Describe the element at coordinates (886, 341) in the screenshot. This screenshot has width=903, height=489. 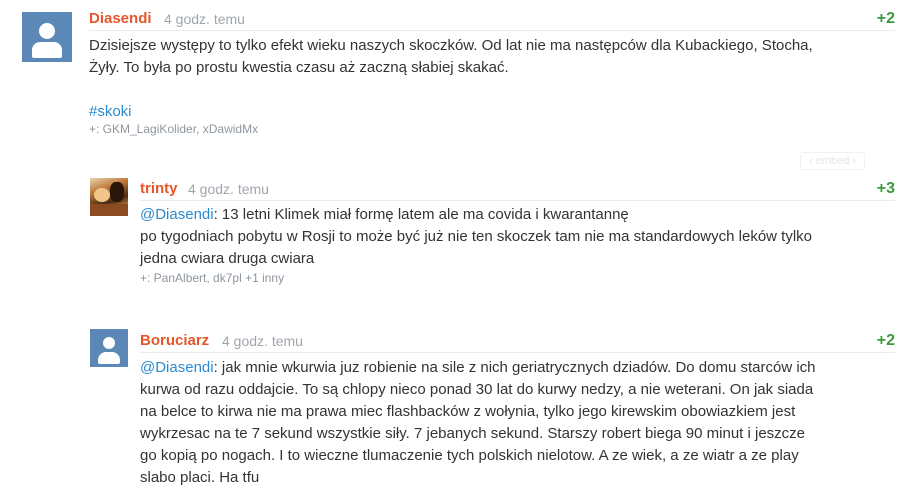
I see `vote-score: +2` at that location.